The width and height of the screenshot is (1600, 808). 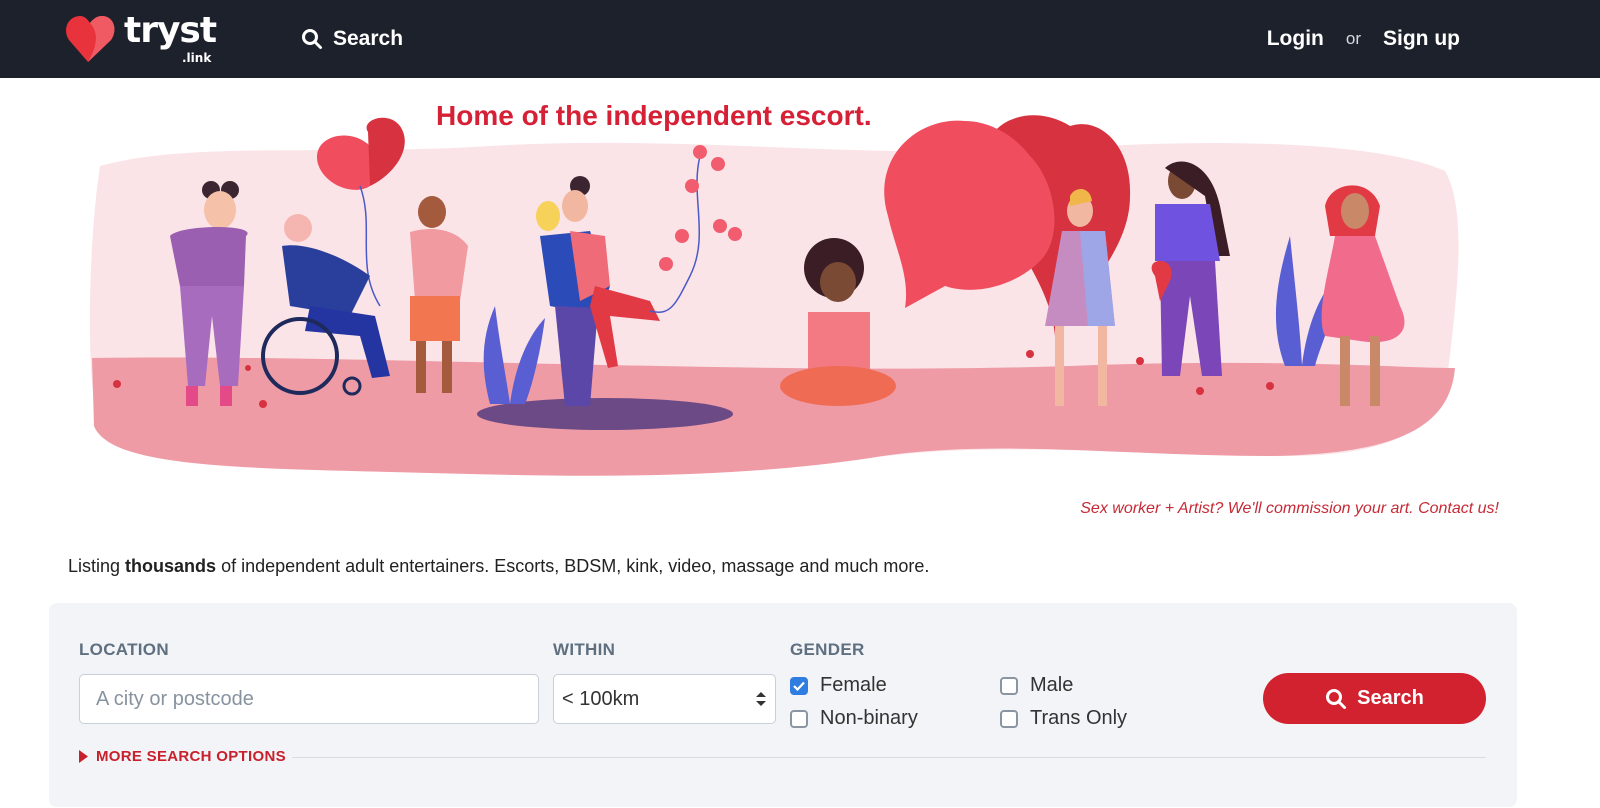 What do you see at coordinates (309, 699) in the screenshot?
I see `location-input` at bounding box center [309, 699].